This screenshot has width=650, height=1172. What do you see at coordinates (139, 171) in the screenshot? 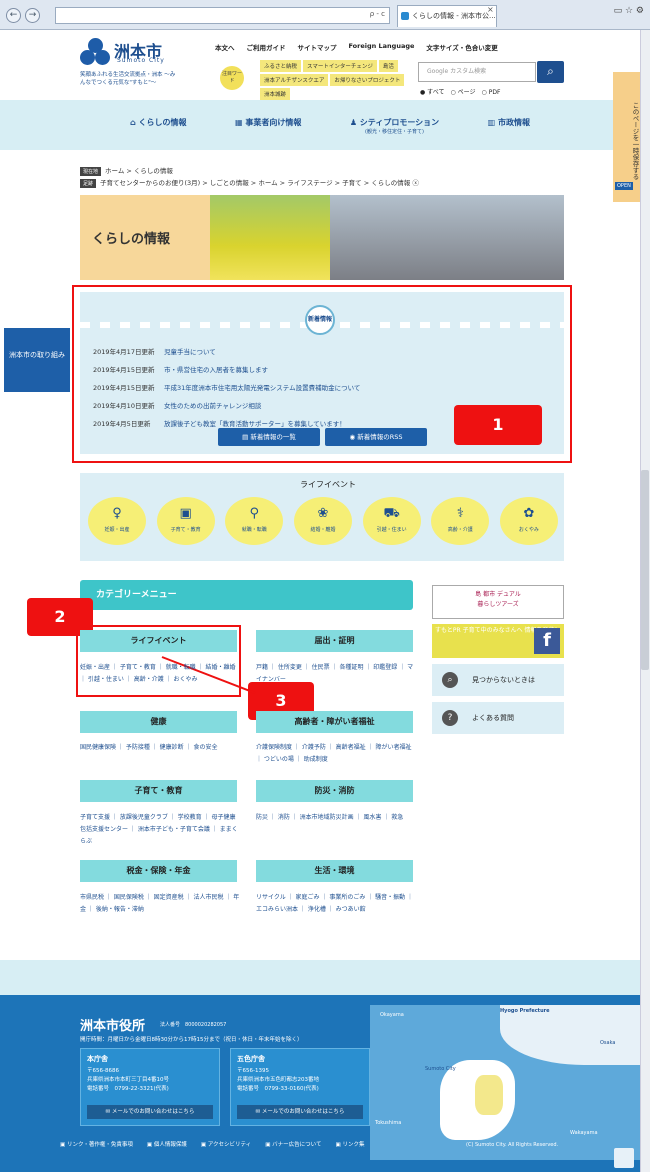
I see `breadcrumb-path: ホーム > くらしの情報` at bounding box center [139, 171].